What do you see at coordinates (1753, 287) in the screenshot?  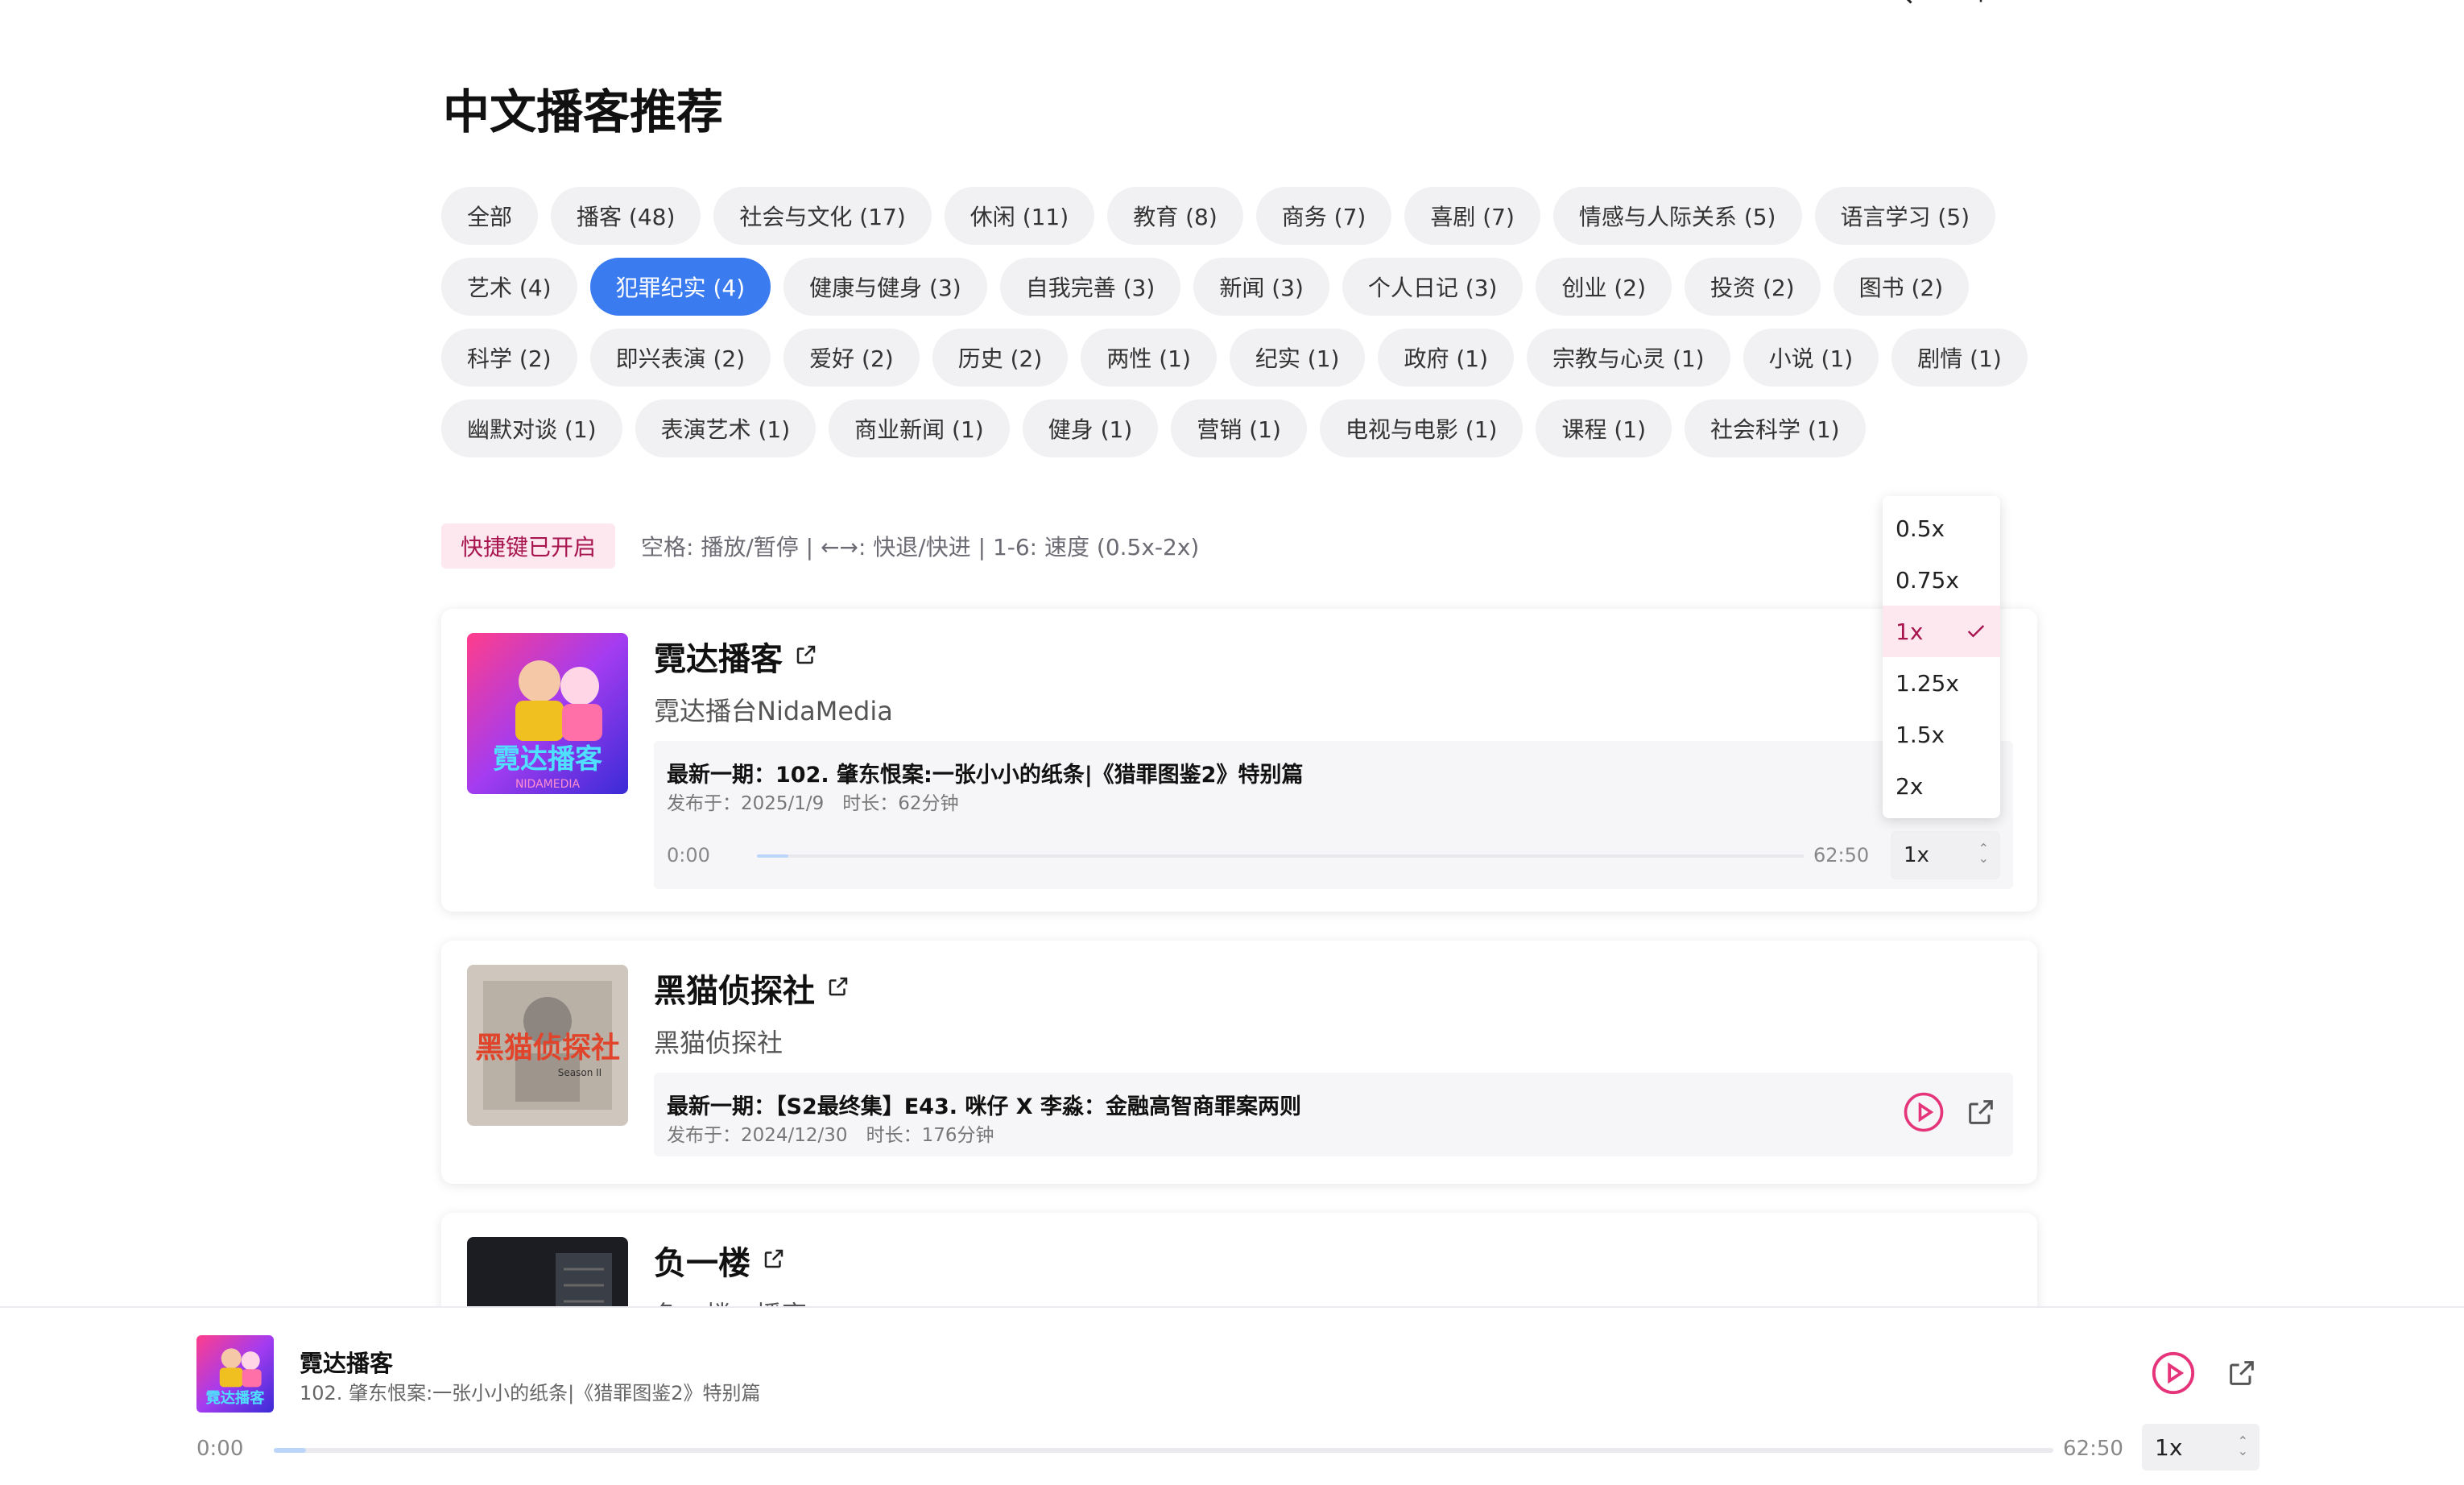 I see `category-chip: 投资 (2)` at bounding box center [1753, 287].